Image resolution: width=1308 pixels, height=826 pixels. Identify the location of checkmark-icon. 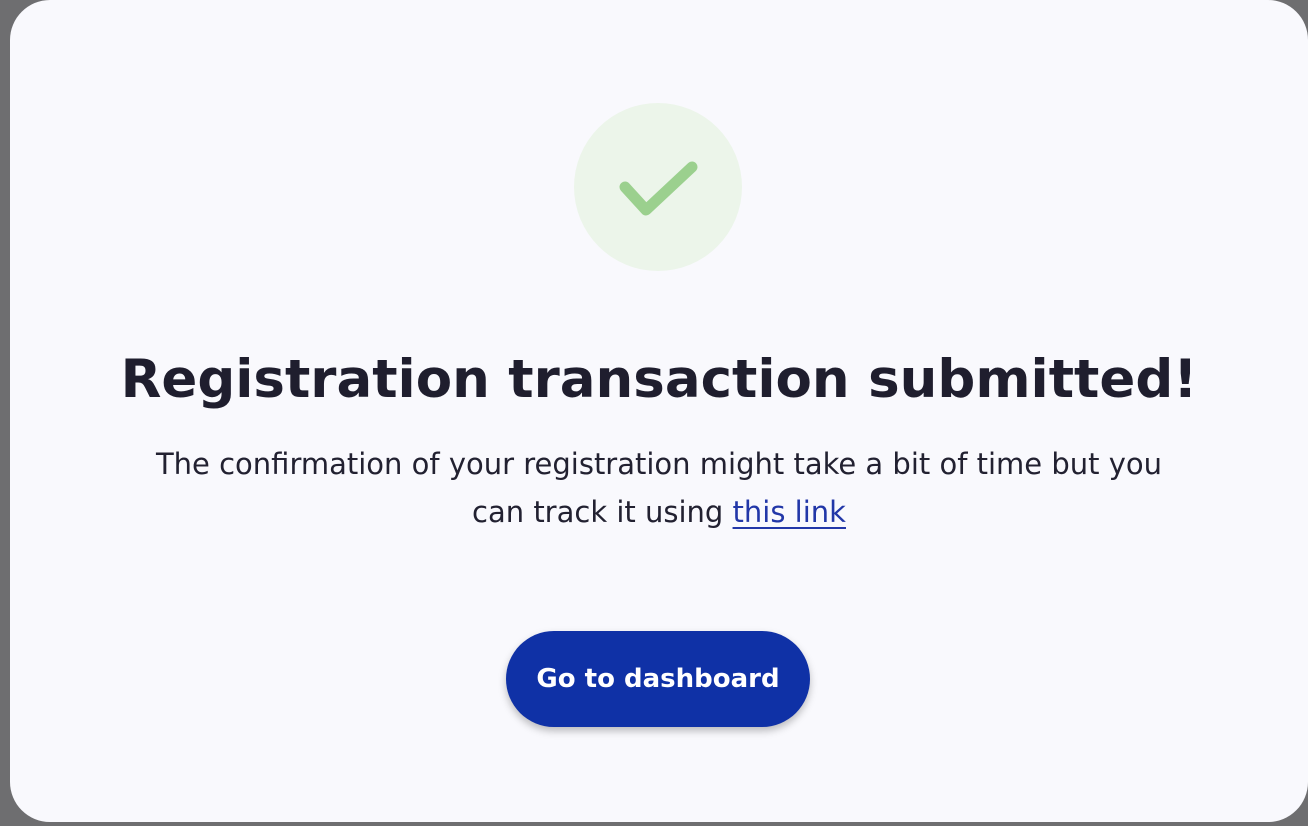
(658, 188).